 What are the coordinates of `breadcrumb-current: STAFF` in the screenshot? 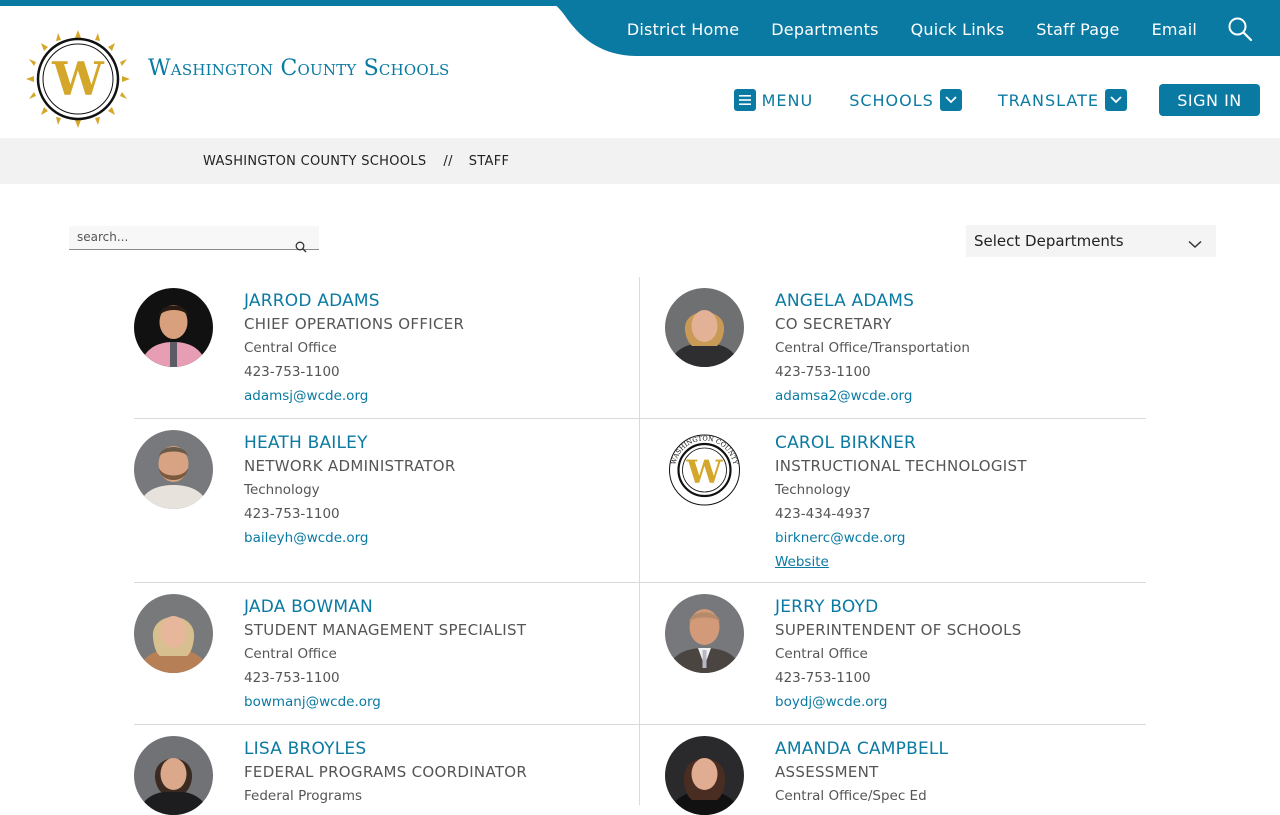 It's located at (489, 161).